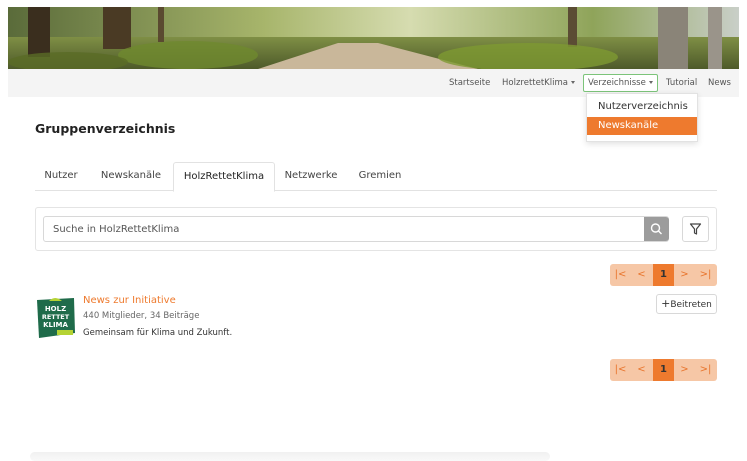 Image resolution: width=747 pixels, height=461 pixels. I want to click on nav-verzeichnisse: Verzeichnisse, so click(620, 83).